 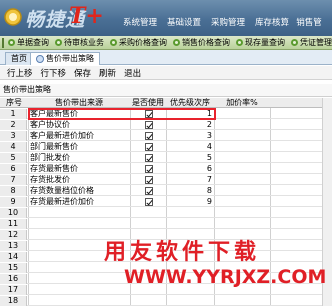 I want to click on cell-priority: 2, so click(x=188, y=125).